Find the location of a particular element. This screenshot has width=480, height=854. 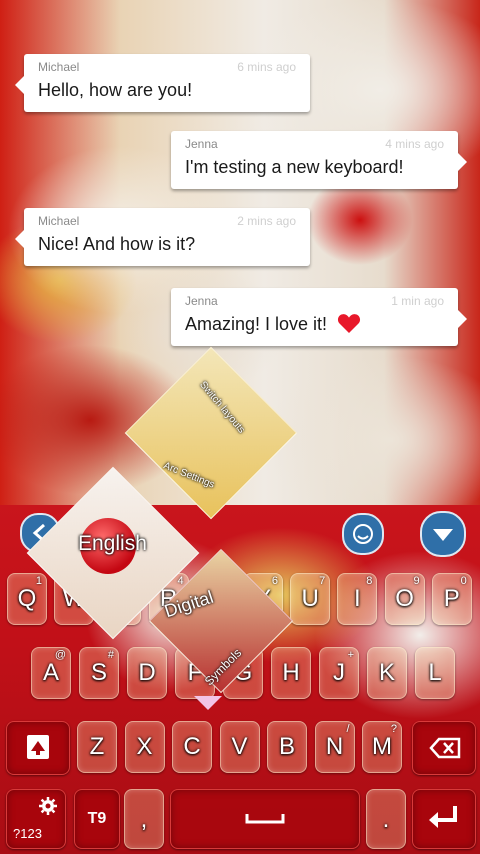

switch-layouts-diamond is located at coordinates (211, 433).